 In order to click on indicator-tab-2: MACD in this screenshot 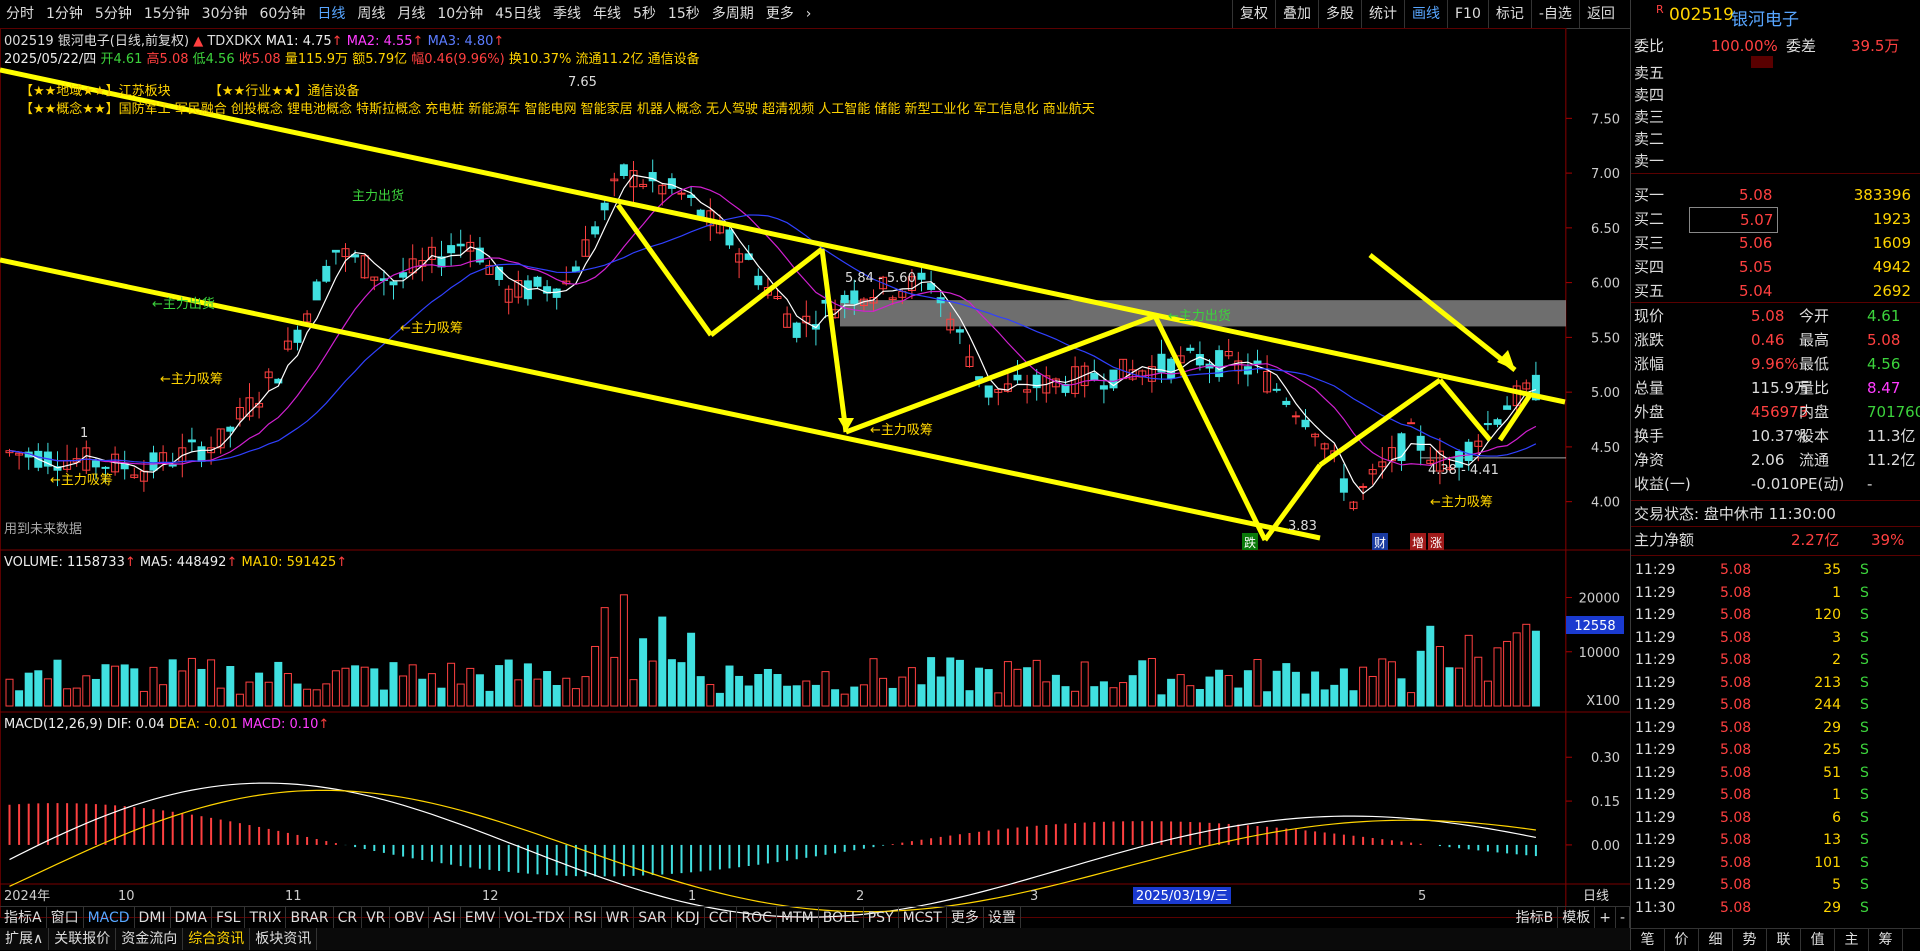, I will do `click(109, 918)`.